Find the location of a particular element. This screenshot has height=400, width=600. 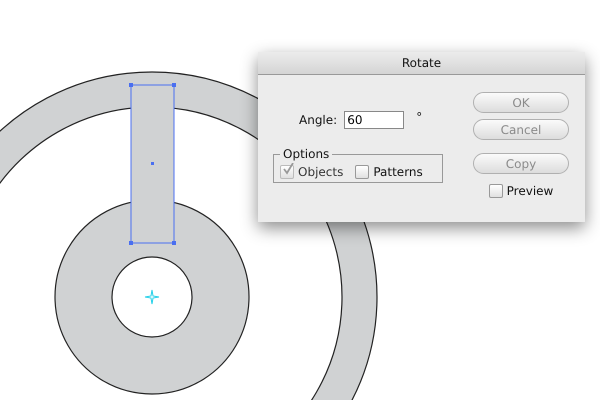

degree-unit: ° is located at coordinates (419, 117).